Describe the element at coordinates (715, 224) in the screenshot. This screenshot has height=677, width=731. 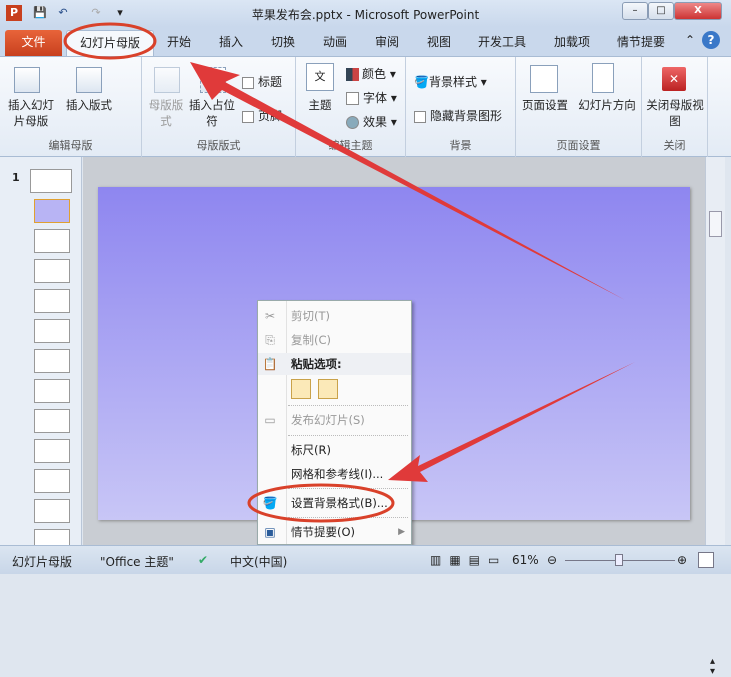
I see `scroll-thumb` at that location.